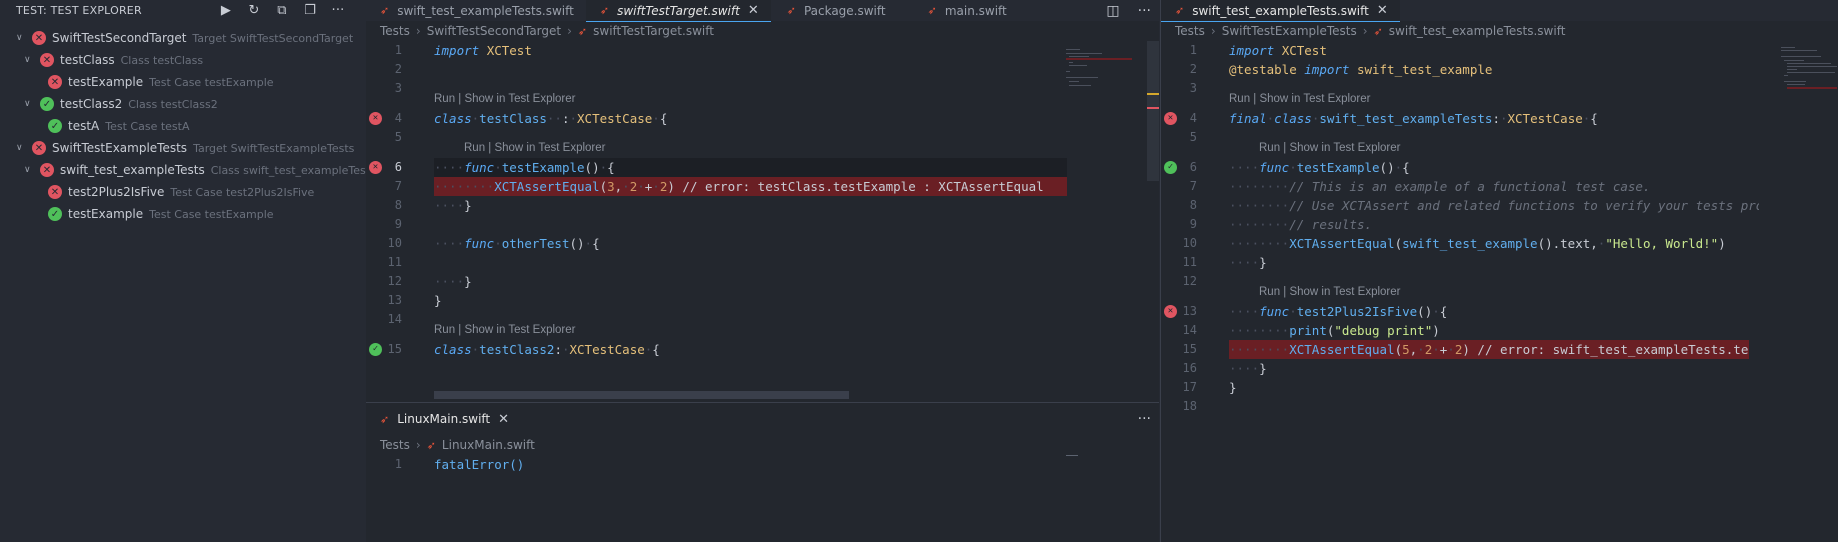 The height and width of the screenshot is (542, 1838). Describe the element at coordinates (1112, 11) in the screenshot. I see `split-editor-icon: ◫` at that location.